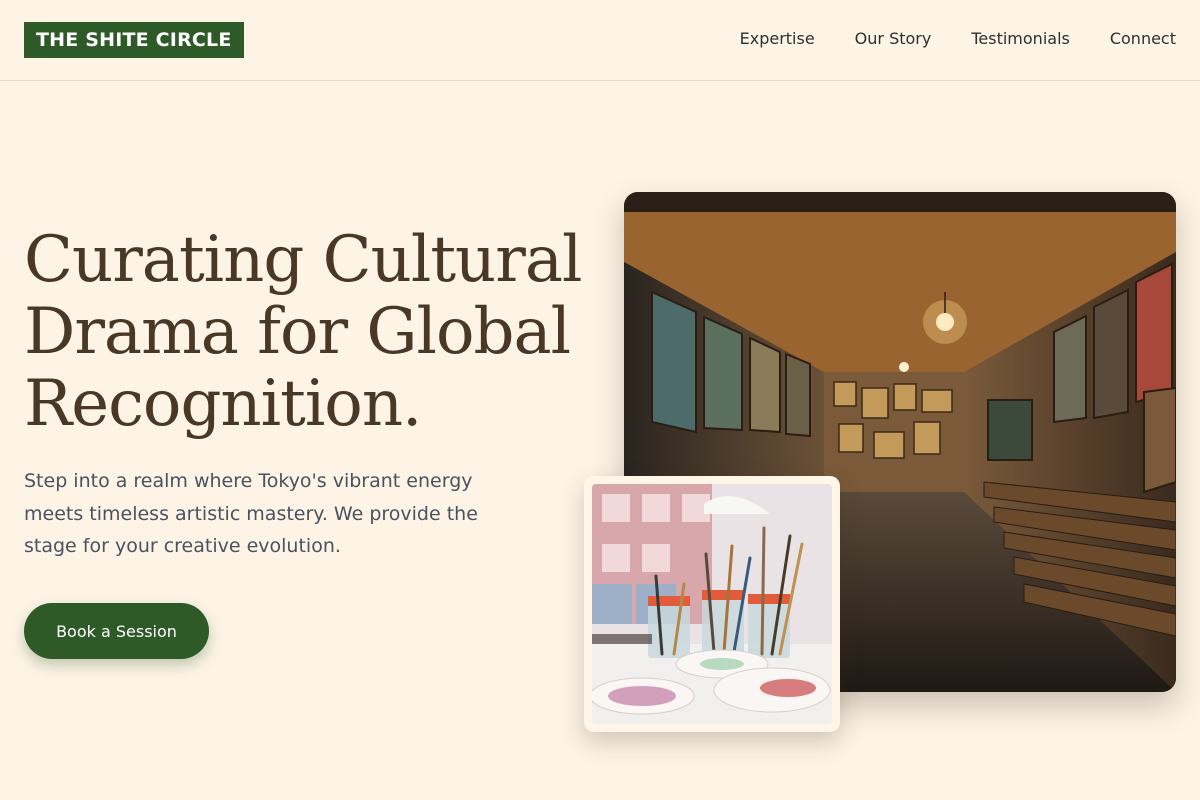 Image resolution: width=1200 pixels, height=800 pixels. What do you see at coordinates (116, 631) in the screenshot?
I see `book-session-button: Book a Session` at bounding box center [116, 631].